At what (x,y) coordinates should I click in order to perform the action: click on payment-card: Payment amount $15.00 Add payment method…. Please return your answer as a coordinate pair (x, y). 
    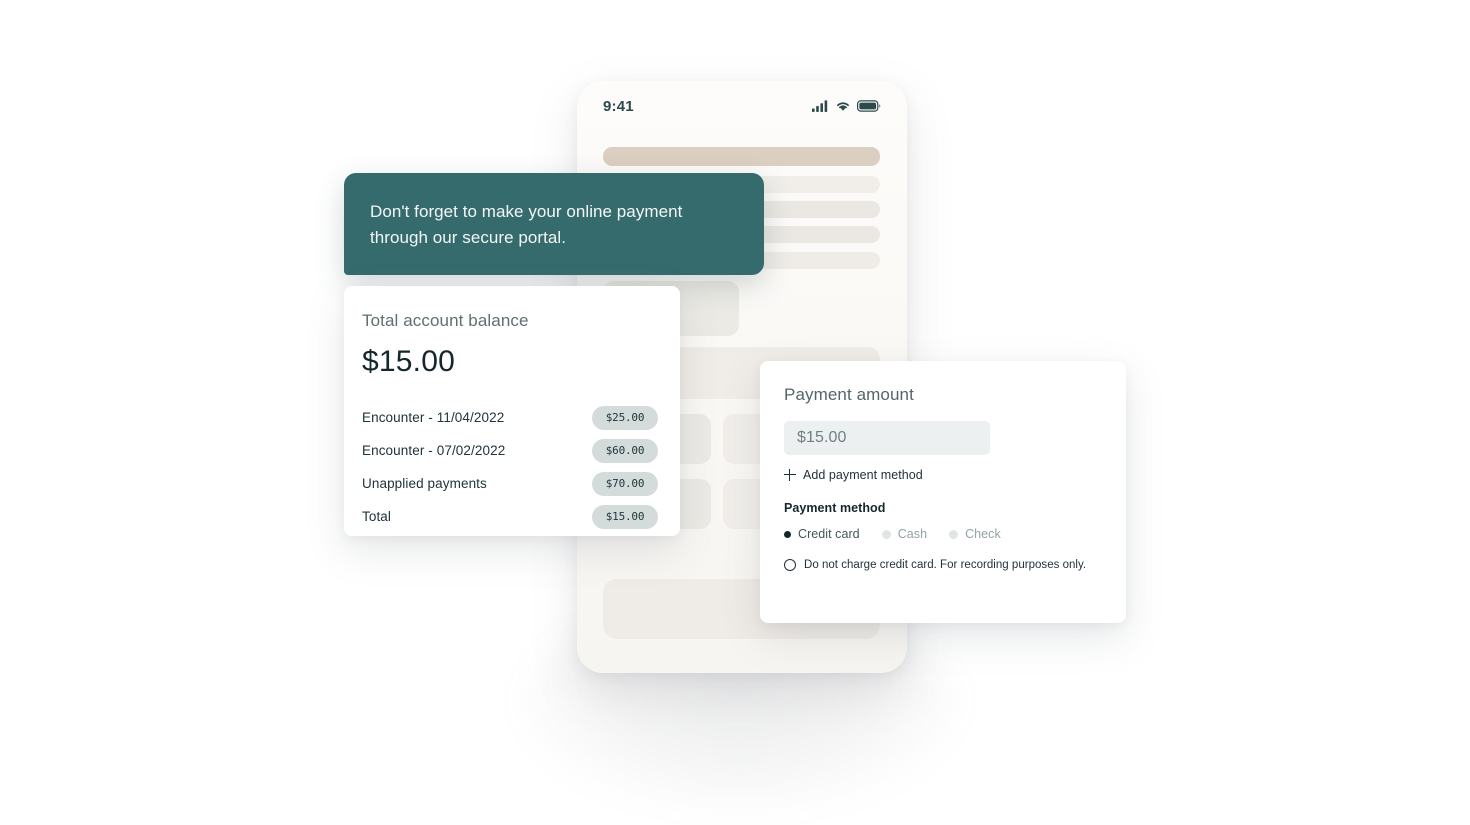
    Looking at the image, I should click on (943, 492).